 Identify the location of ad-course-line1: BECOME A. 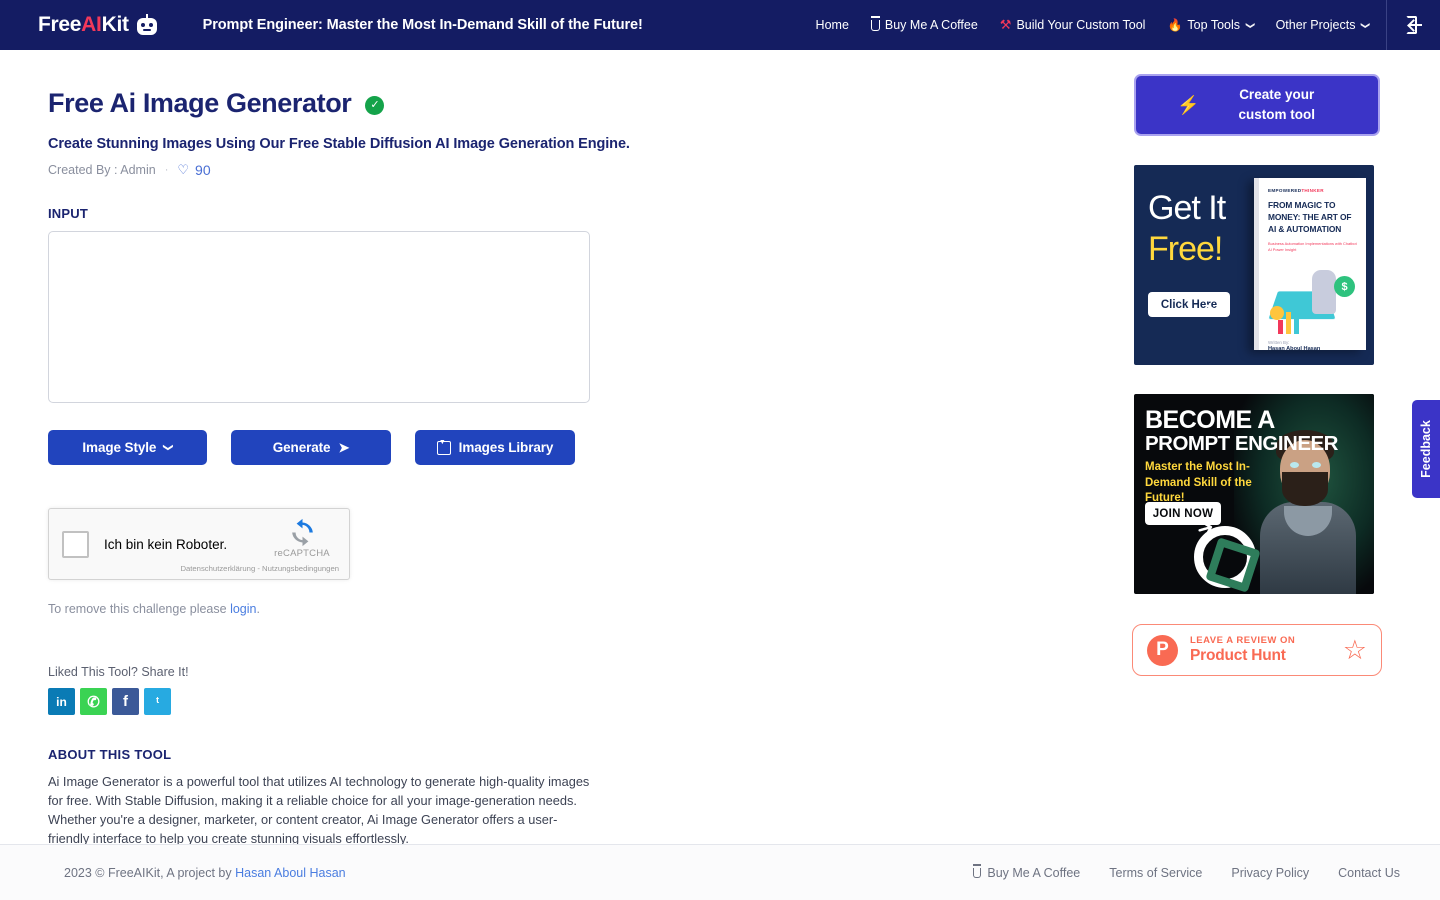
(1210, 420).